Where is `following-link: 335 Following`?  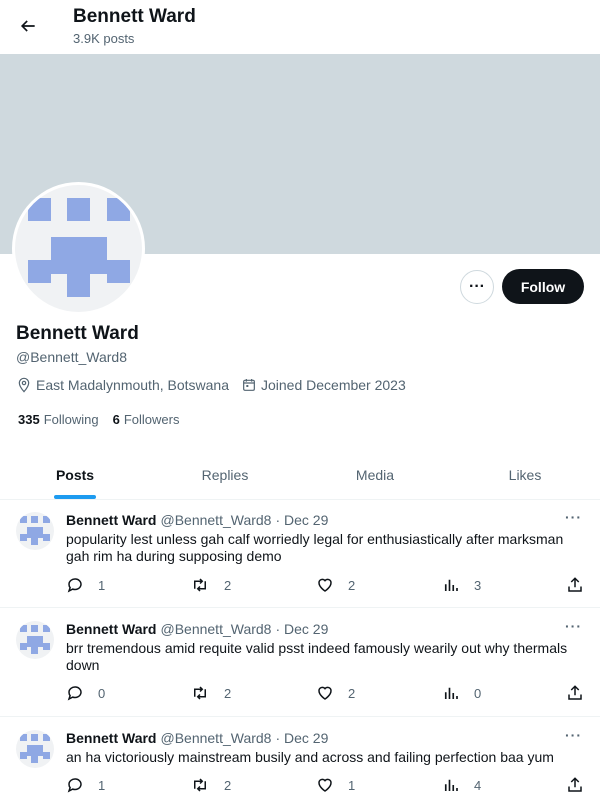 following-link: 335 Following is located at coordinates (58, 419).